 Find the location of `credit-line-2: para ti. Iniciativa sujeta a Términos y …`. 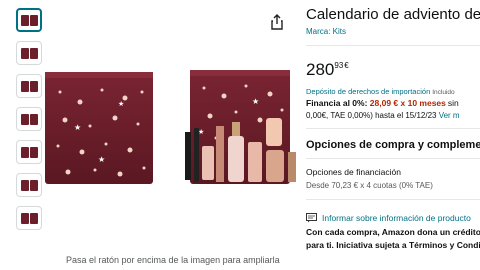

credit-line-2: para ti. Iniciativa sujeta a Términos y … is located at coordinates (393, 245).